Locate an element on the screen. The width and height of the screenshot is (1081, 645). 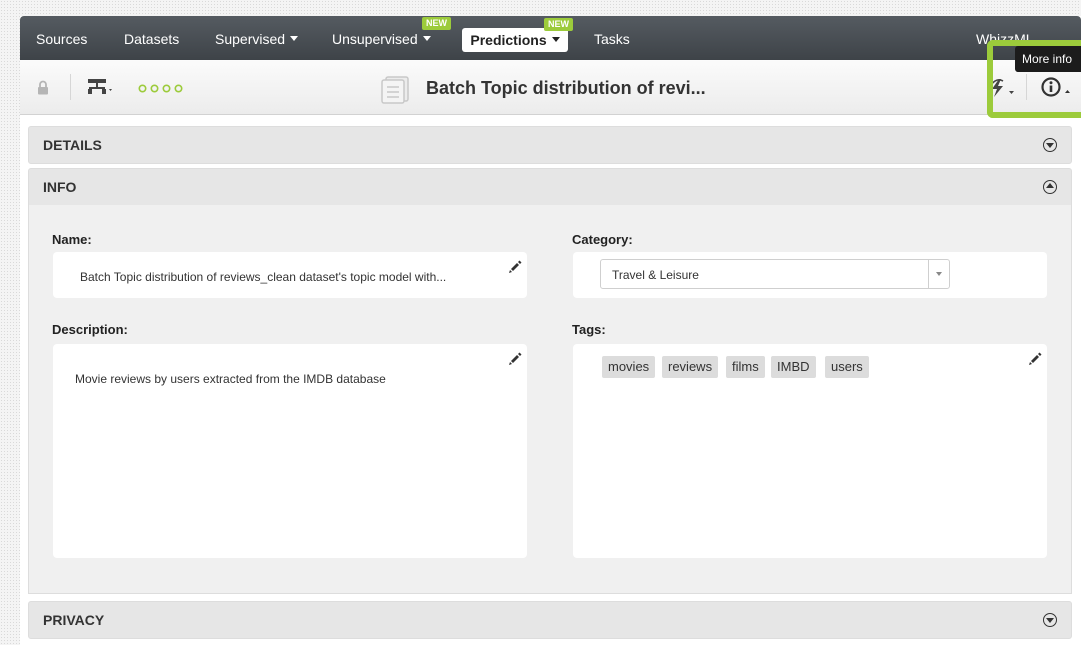
section-title: PRIVACY is located at coordinates (74, 620).